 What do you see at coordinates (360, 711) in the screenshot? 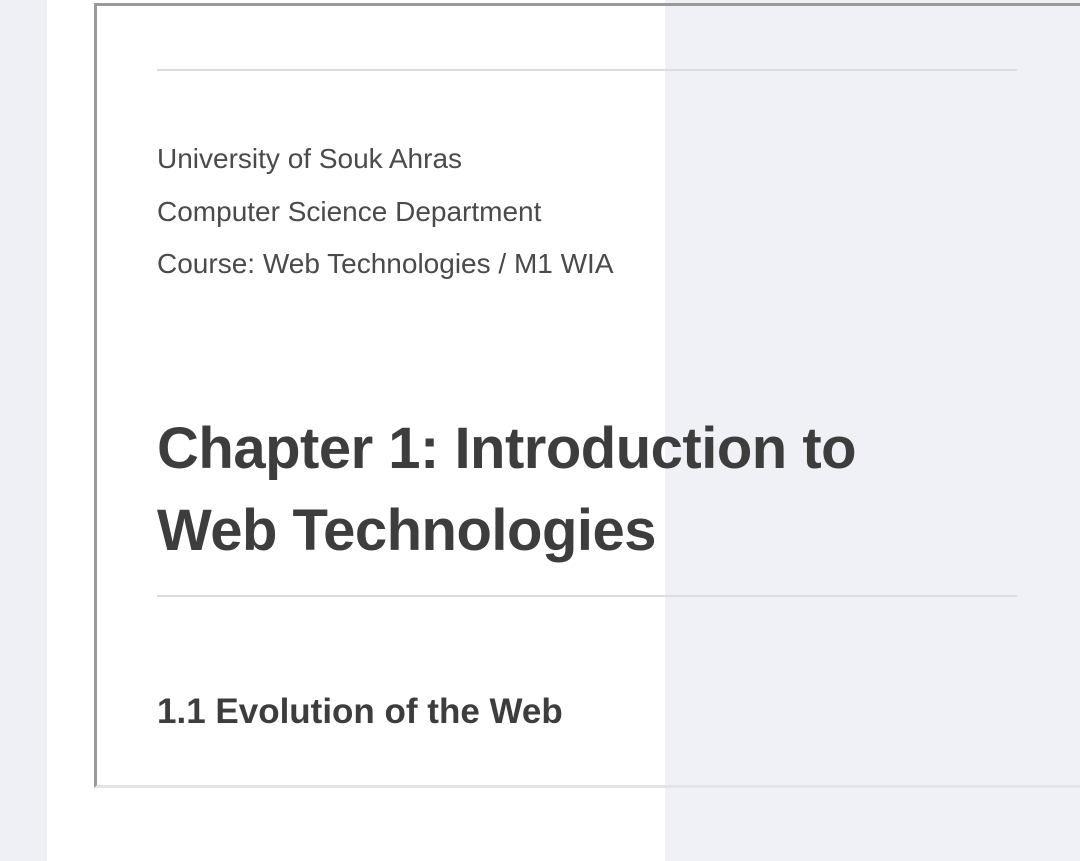
I see `section-heading: 1.1 Evolution of the Web` at bounding box center [360, 711].